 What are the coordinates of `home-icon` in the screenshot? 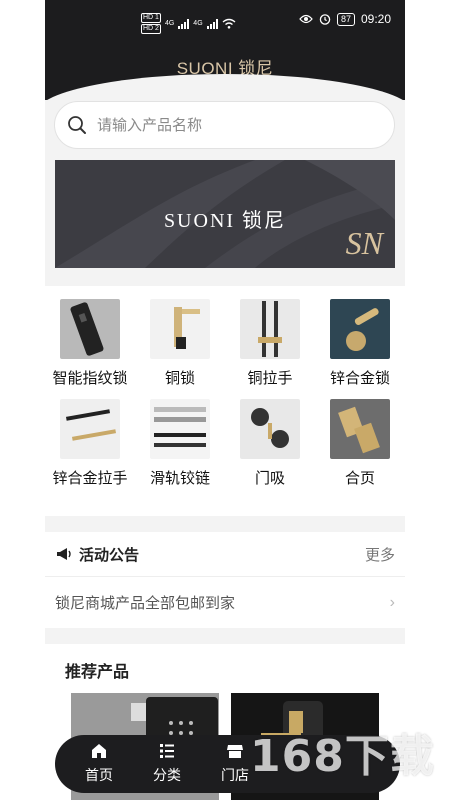 It's located at (99, 751).